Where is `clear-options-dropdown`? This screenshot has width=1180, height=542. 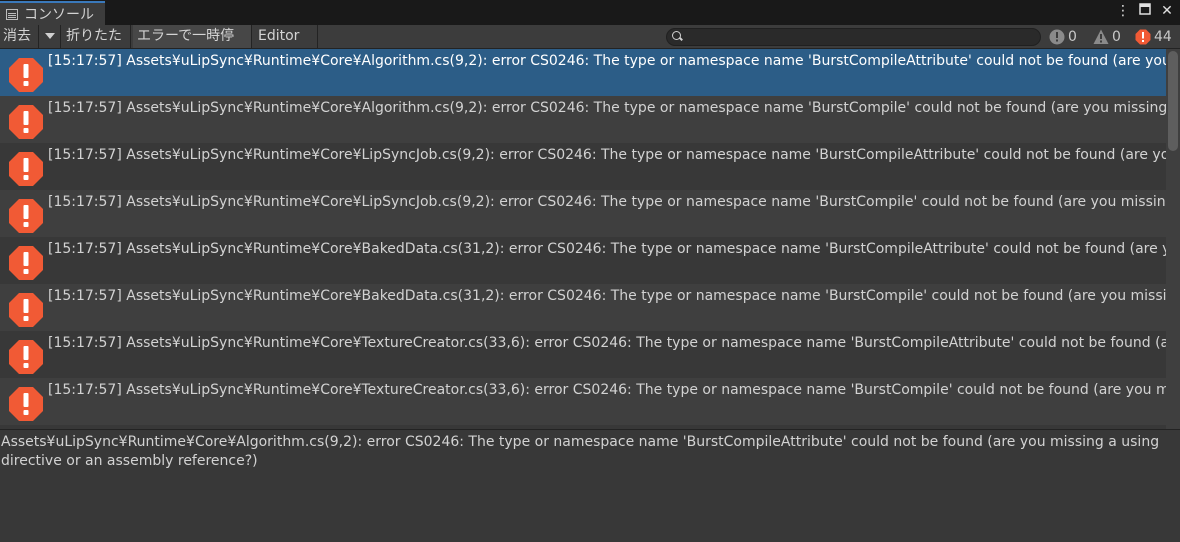 clear-options-dropdown is located at coordinates (50, 36).